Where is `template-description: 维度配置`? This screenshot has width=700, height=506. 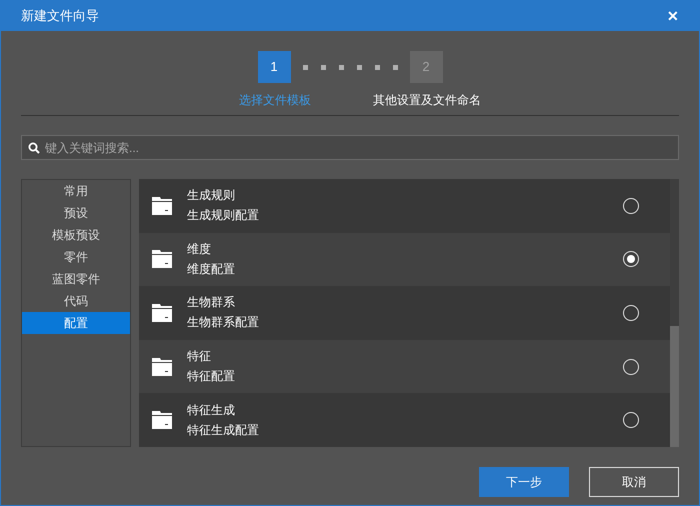 template-description: 维度配置 is located at coordinates (211, 269).